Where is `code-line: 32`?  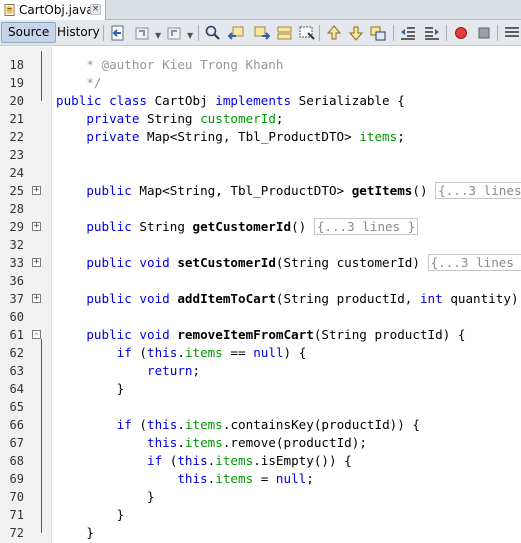 code-line: 32 is located at coordinates (260, 245).